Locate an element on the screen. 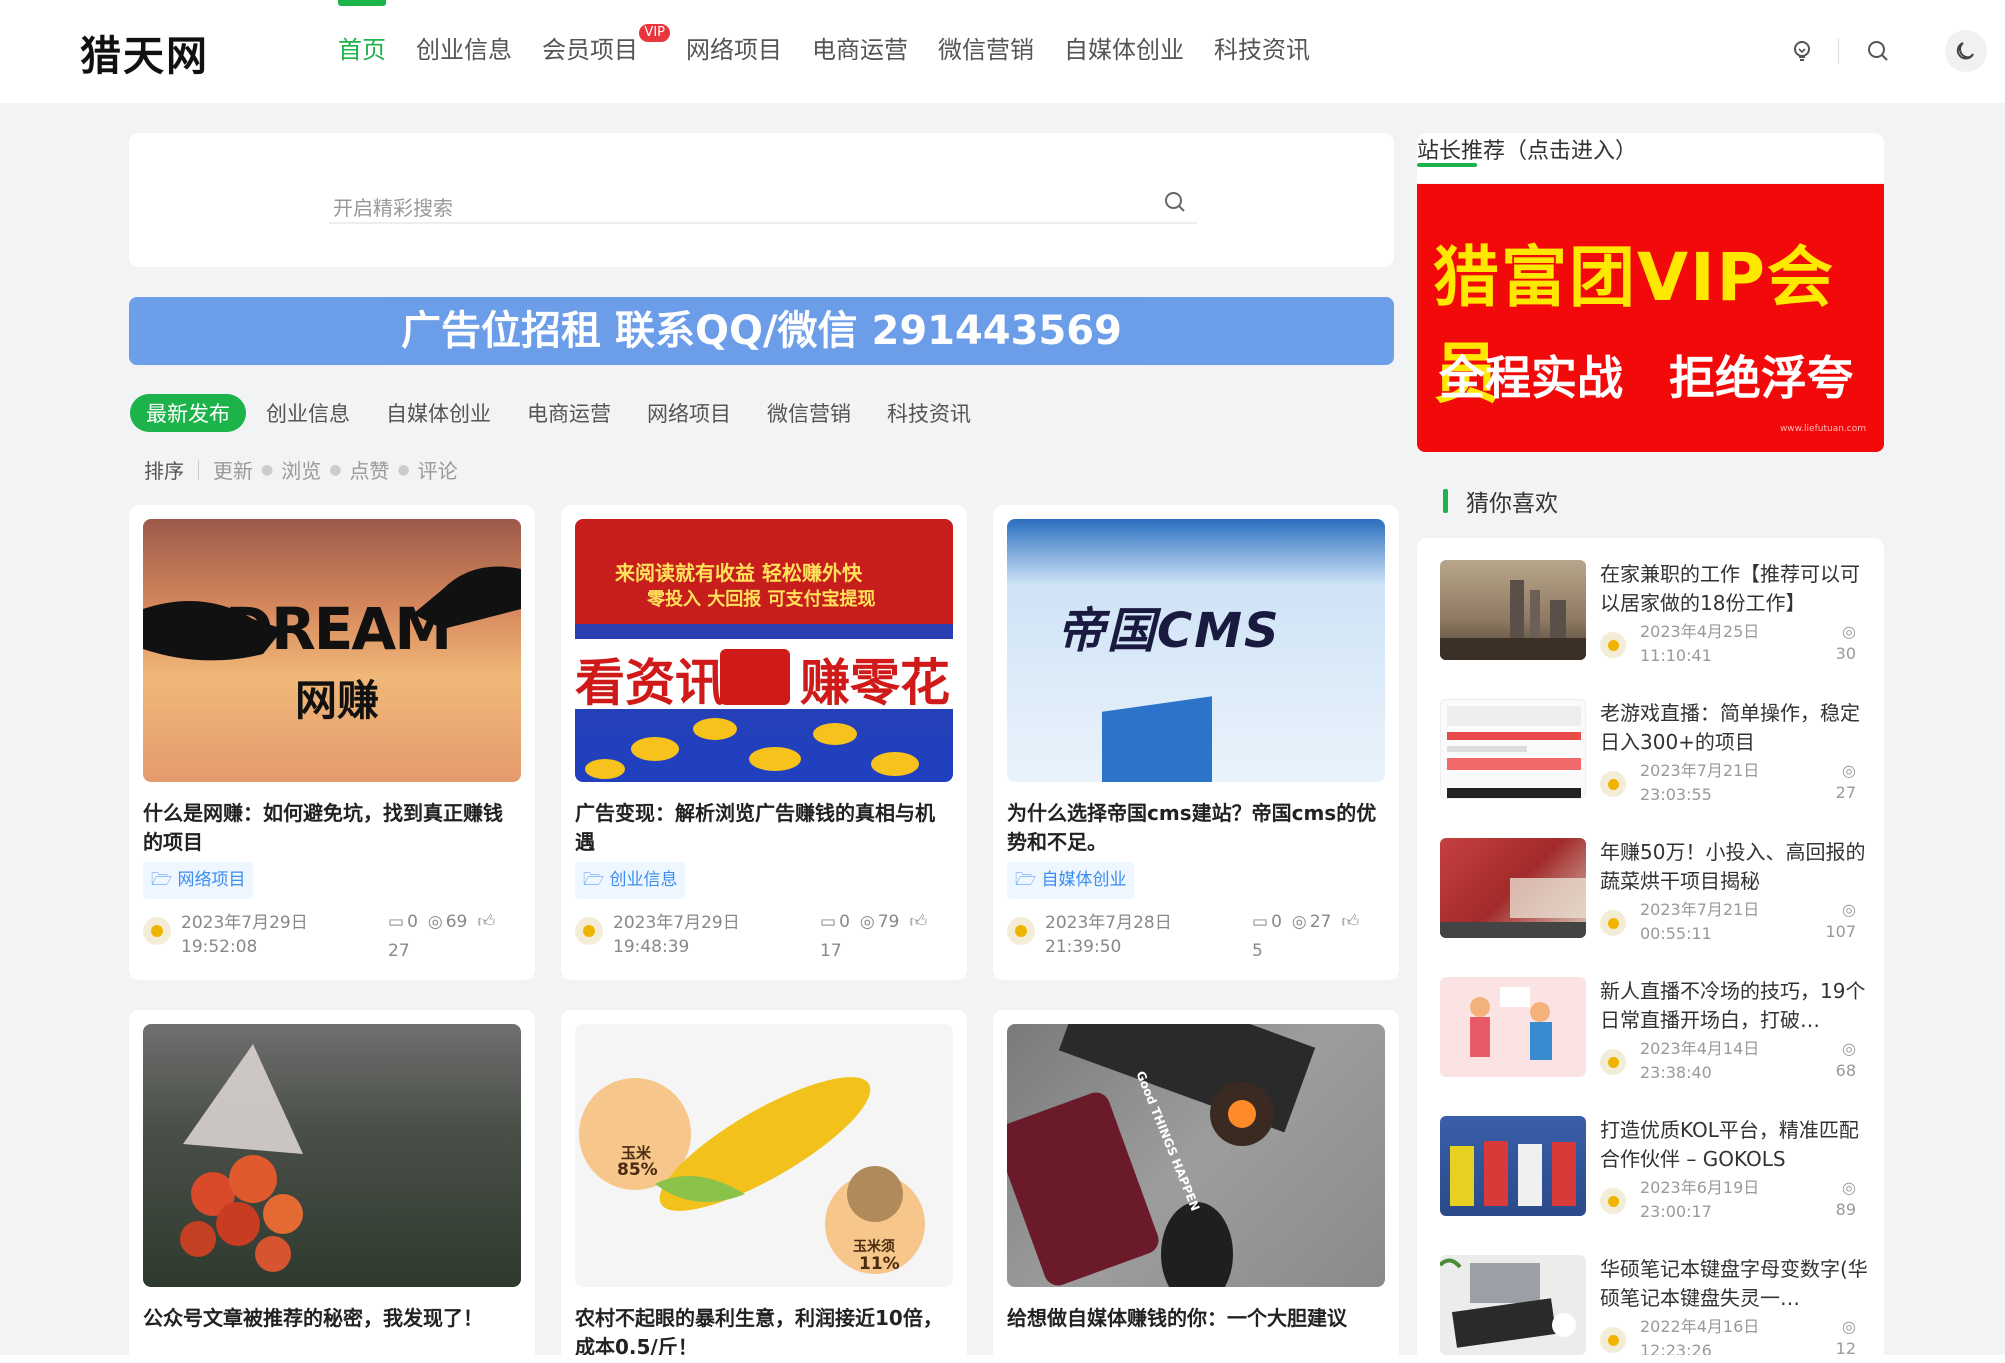 This screenshot has height=1363, width=2005. list-title: 打造优质KOL平台，精准匹配合作伙伴 – GOKOLS is located at coordinates (1735, 1145).